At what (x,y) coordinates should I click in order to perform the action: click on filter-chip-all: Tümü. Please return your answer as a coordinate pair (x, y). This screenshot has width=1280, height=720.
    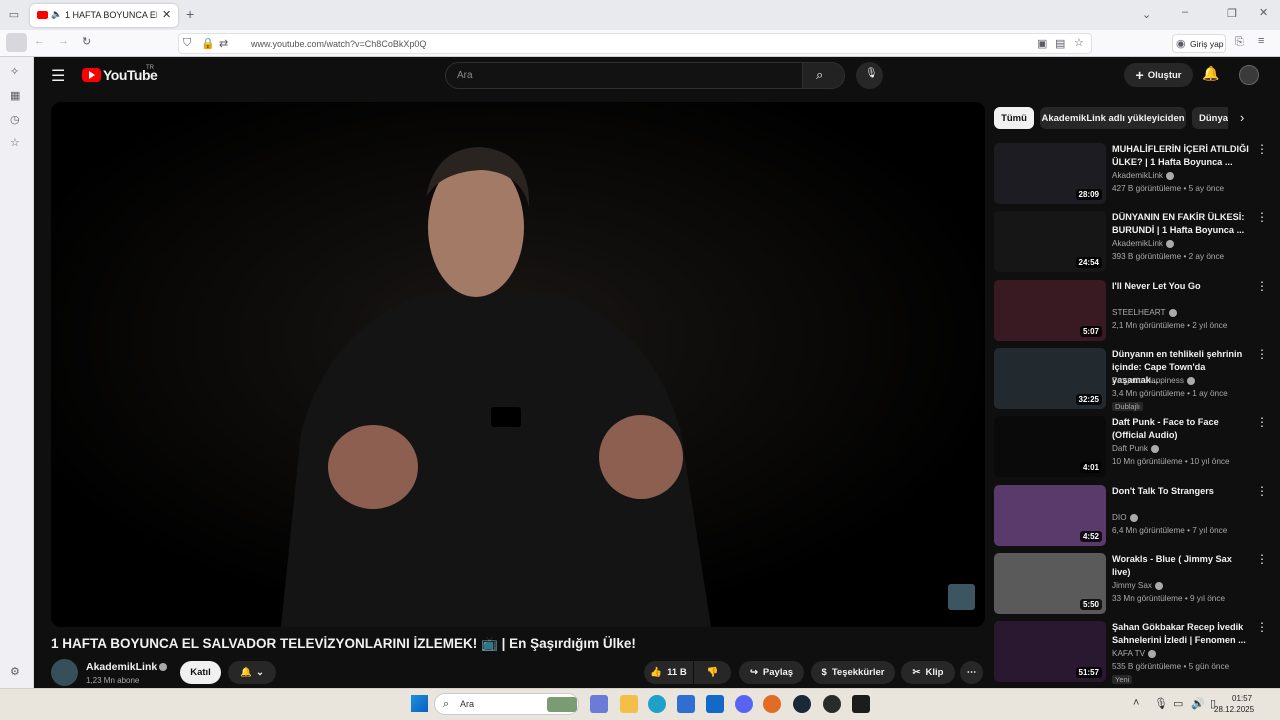
    Looking at the image, I should click on (1014, 118).